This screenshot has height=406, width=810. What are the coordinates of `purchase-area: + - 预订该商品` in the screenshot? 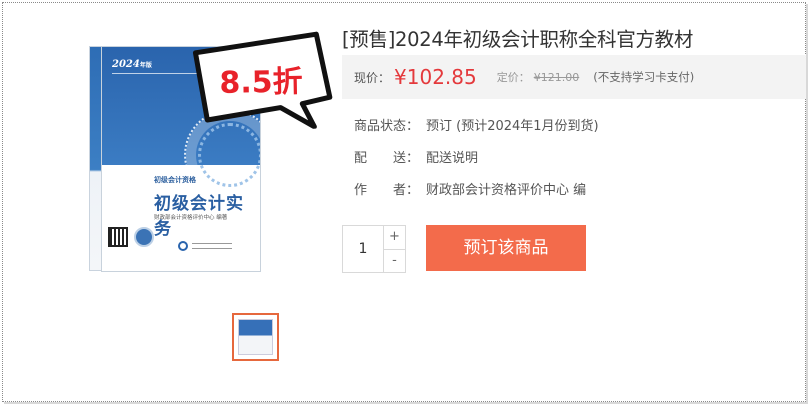 It's located at (464, 249).